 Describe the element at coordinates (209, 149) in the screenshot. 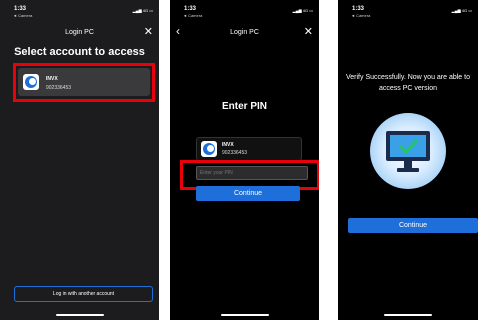

I see `app-logo-icon` at that location.